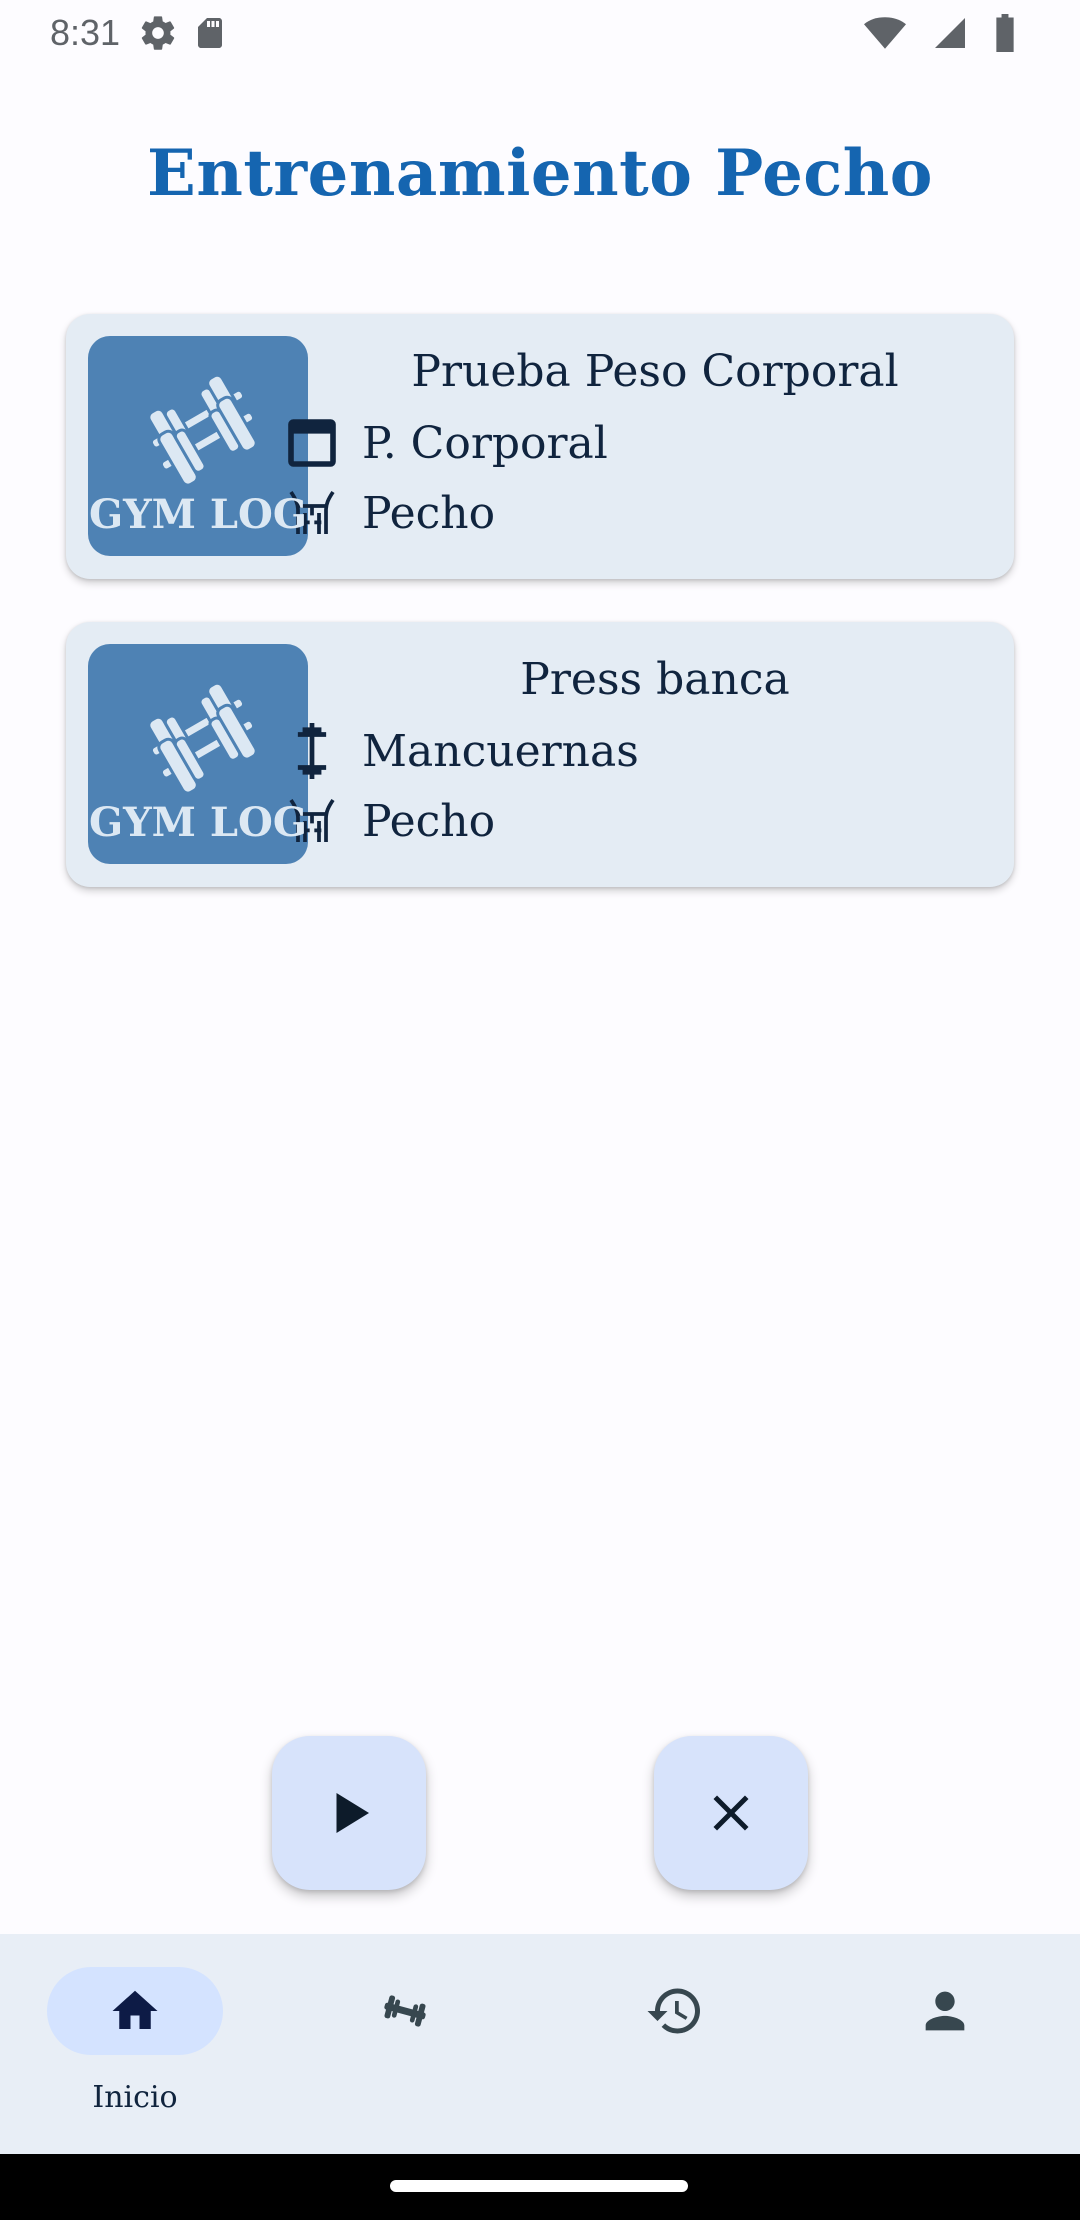  I want to click on history-icon, so click(673, 2011).